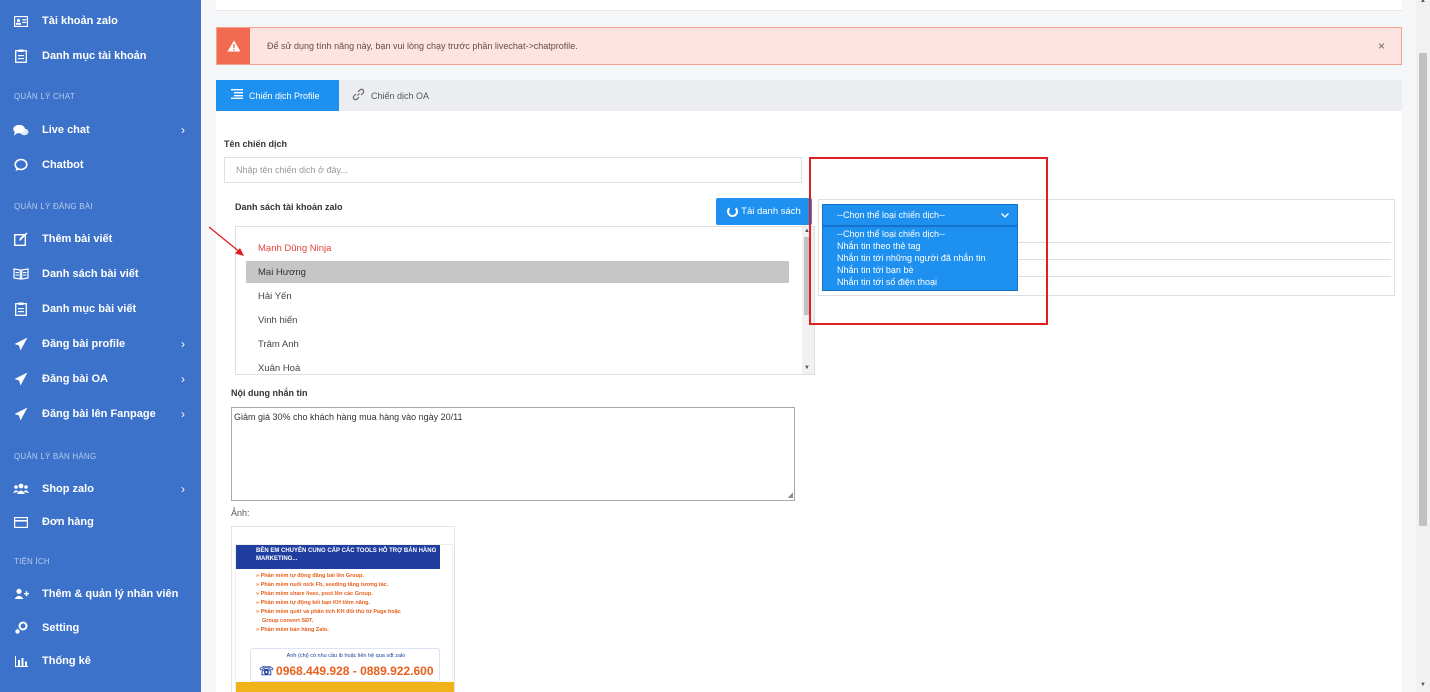 Image resolution: width=1430 pixels, height=692 pixels. I want to click on sidebar-section-sales: QUẢN LÝ BÁN HÀNG, so click(55, 456).